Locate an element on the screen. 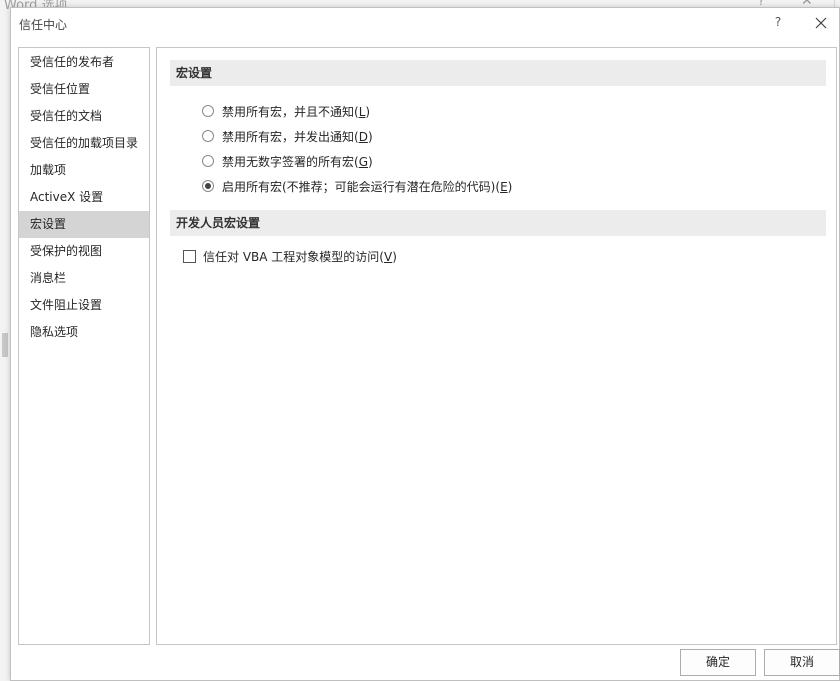 Image resolution: width=840 pixels, height=681 pixels. option-label: 启用所有宏(不推荐；可能会运行有潜在危险的代码)(E) is located at coordinates (367, 186).